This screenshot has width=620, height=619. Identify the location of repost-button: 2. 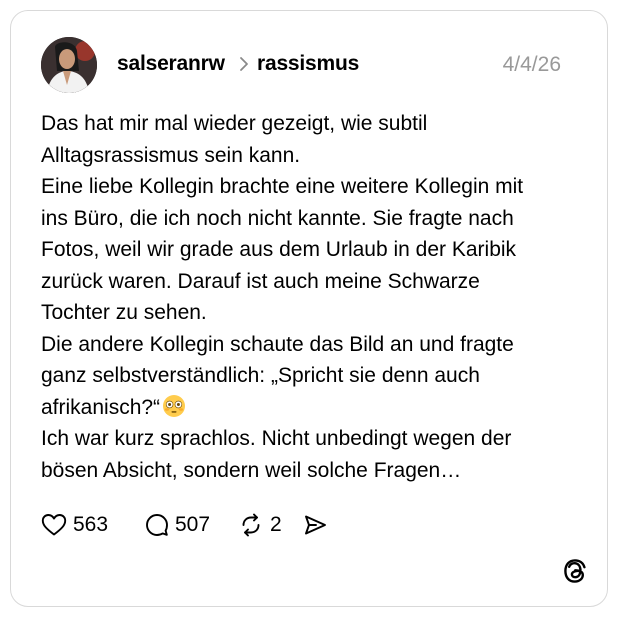
(260, 525).